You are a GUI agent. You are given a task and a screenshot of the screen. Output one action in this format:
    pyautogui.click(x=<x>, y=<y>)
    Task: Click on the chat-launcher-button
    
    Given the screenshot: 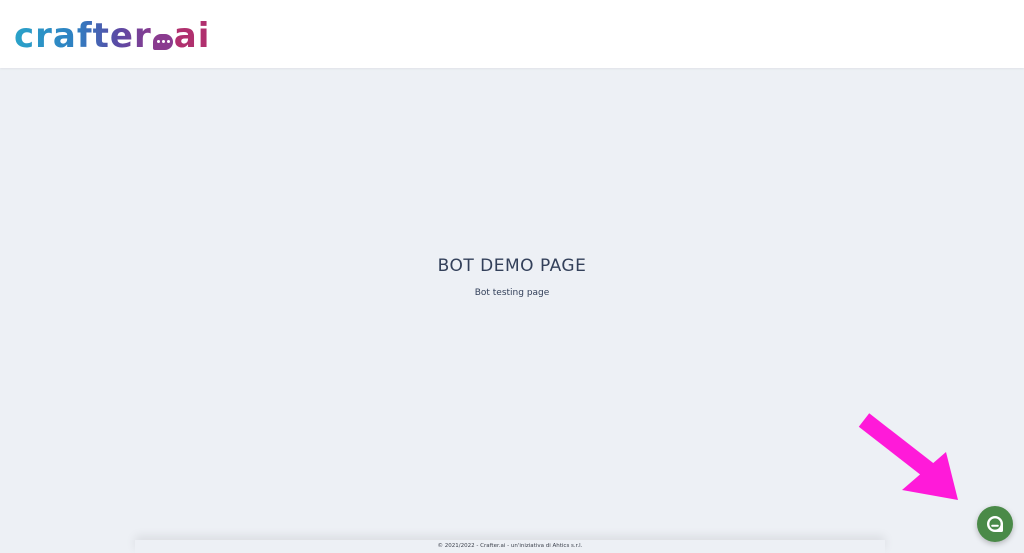 What is the action you would take?
    pyautogui.click(x=995, y=524)
    